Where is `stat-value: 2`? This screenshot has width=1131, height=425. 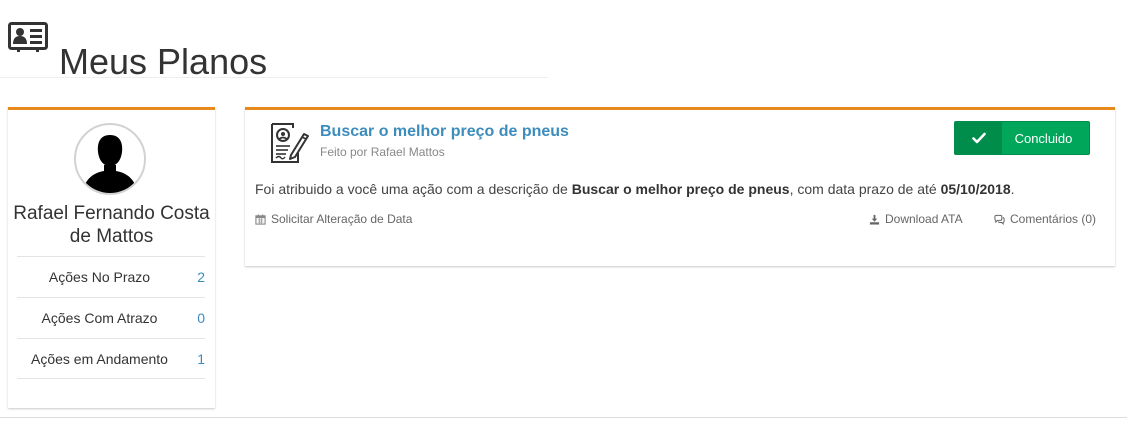 stat-value: 2 is located at coordinates (201, 277).